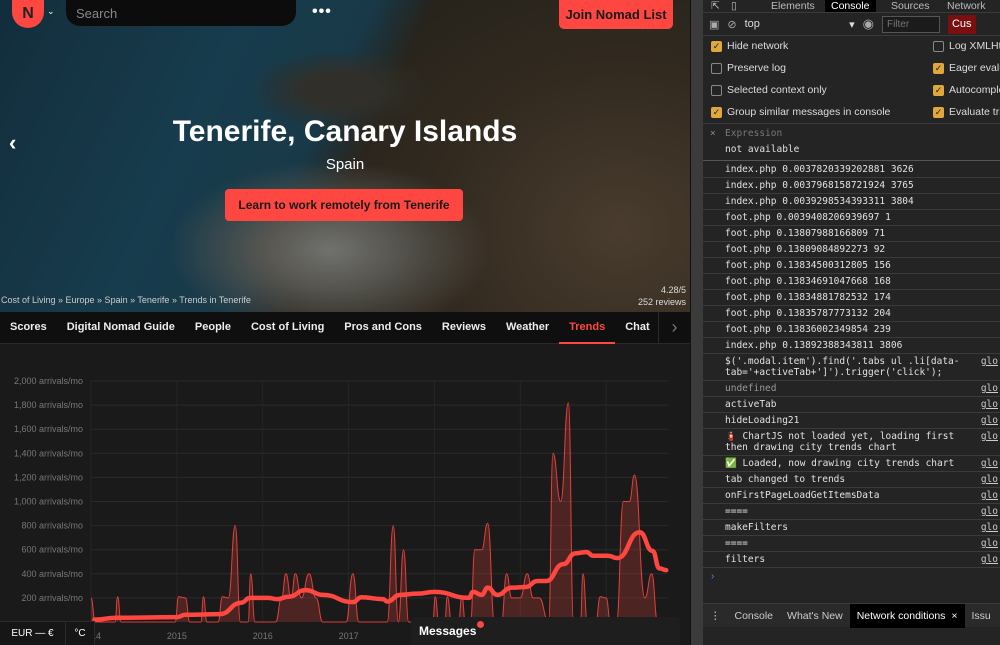 The height and width of the screenshot is (645, 1000). I want to click on y-tick-label: 1,800 arrivals/mo, so click(48, 405).